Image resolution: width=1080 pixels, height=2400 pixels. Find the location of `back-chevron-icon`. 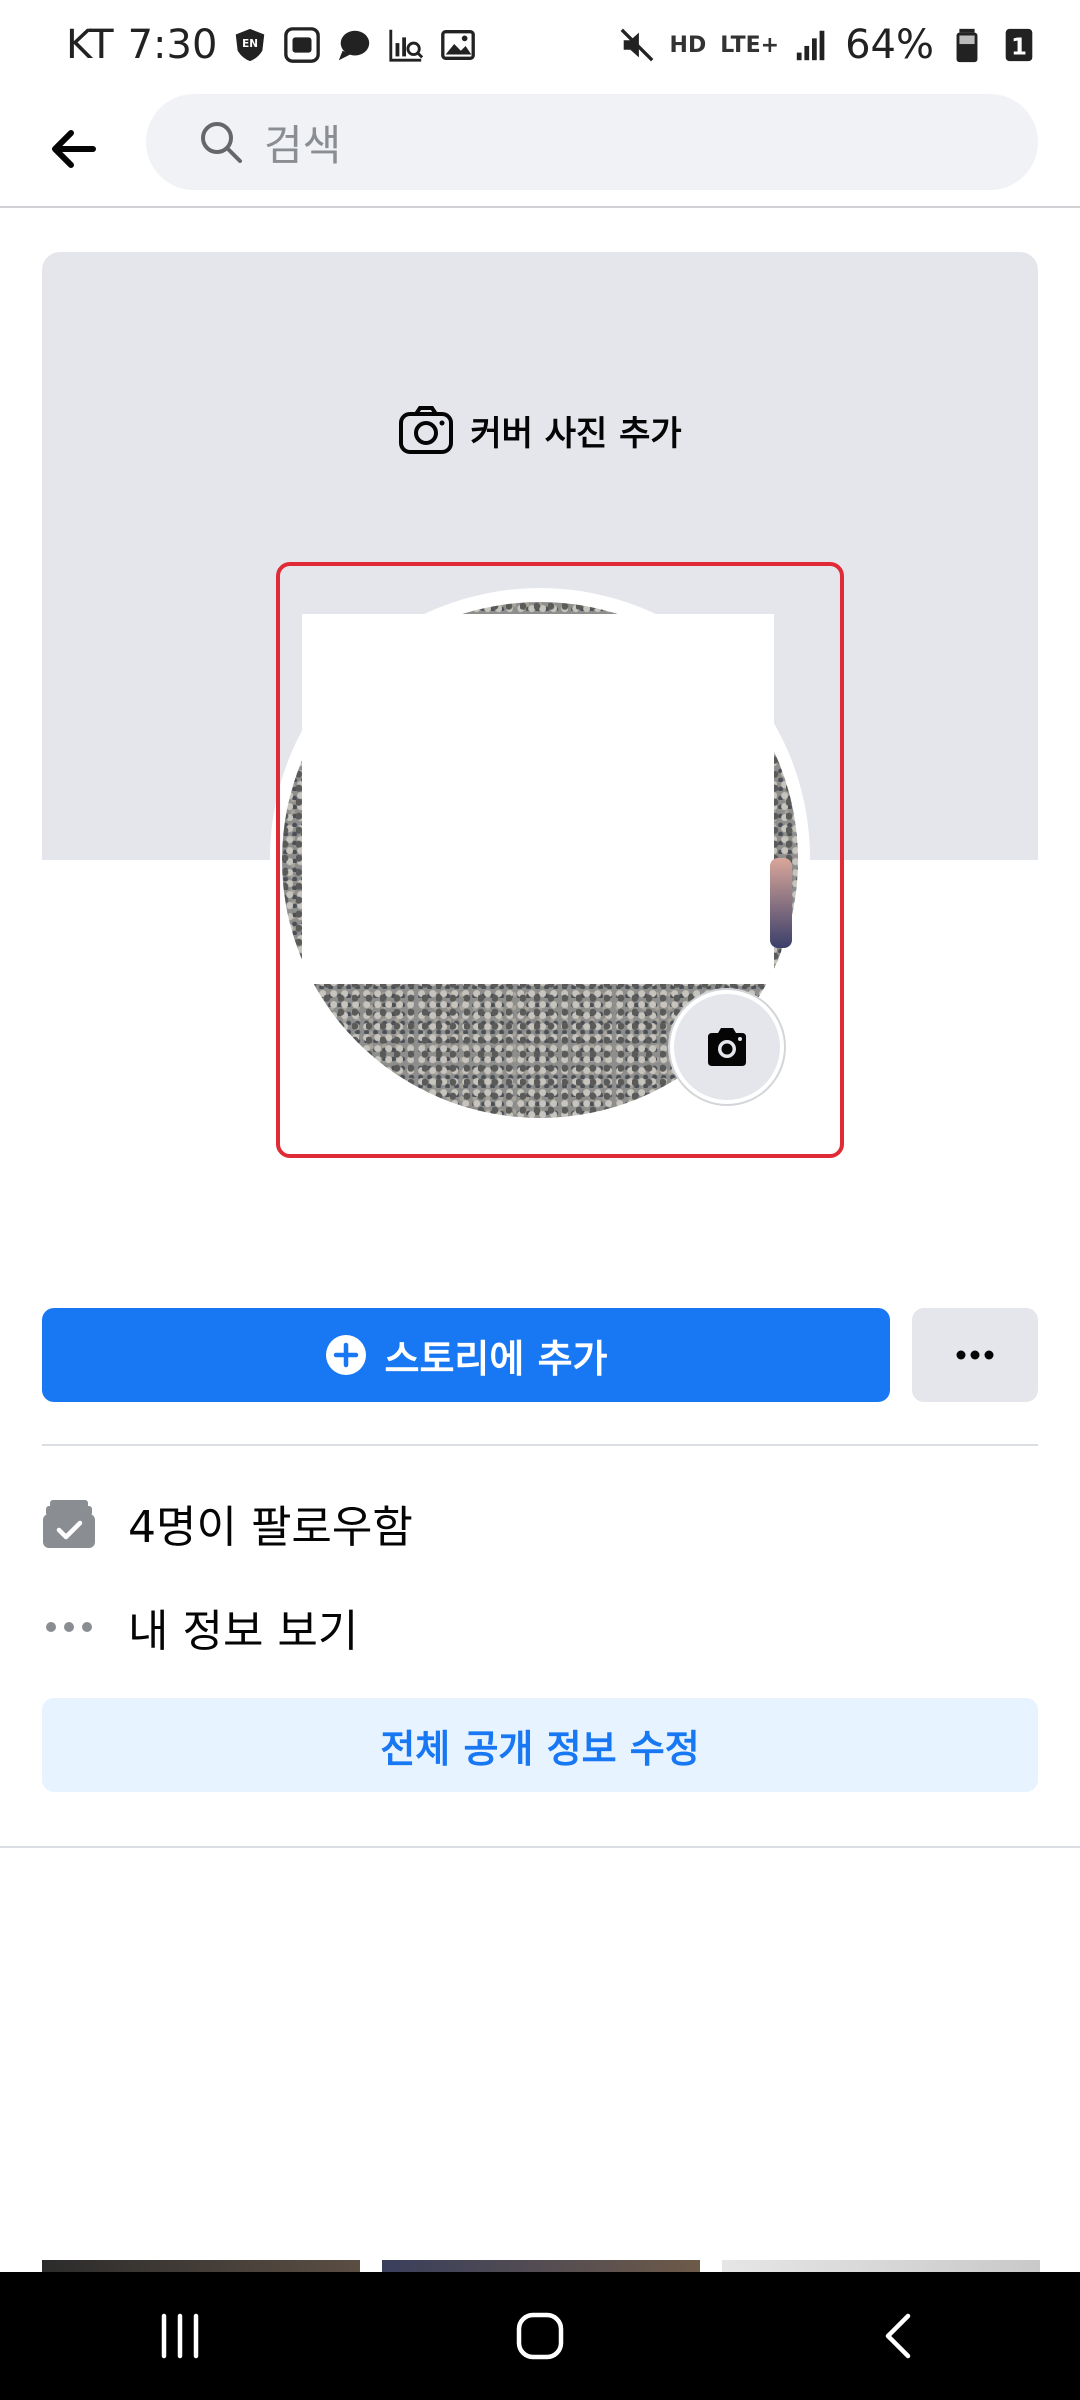

back-chevron-icon is located at coordinates (898, 2336).